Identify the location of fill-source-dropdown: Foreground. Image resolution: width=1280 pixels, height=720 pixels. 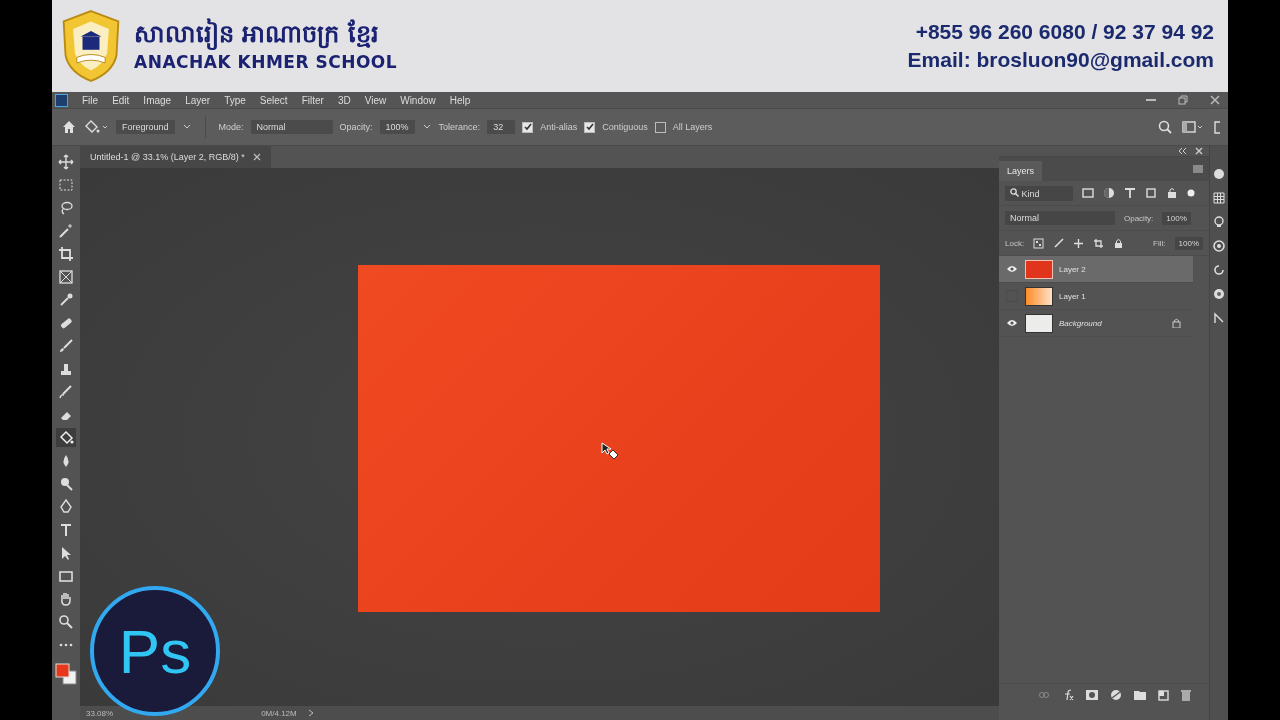
(145, 127).